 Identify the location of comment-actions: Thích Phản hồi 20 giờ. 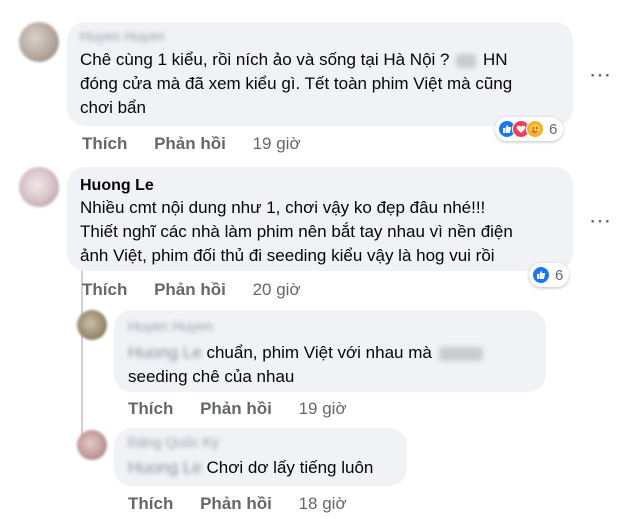
(202, 290).